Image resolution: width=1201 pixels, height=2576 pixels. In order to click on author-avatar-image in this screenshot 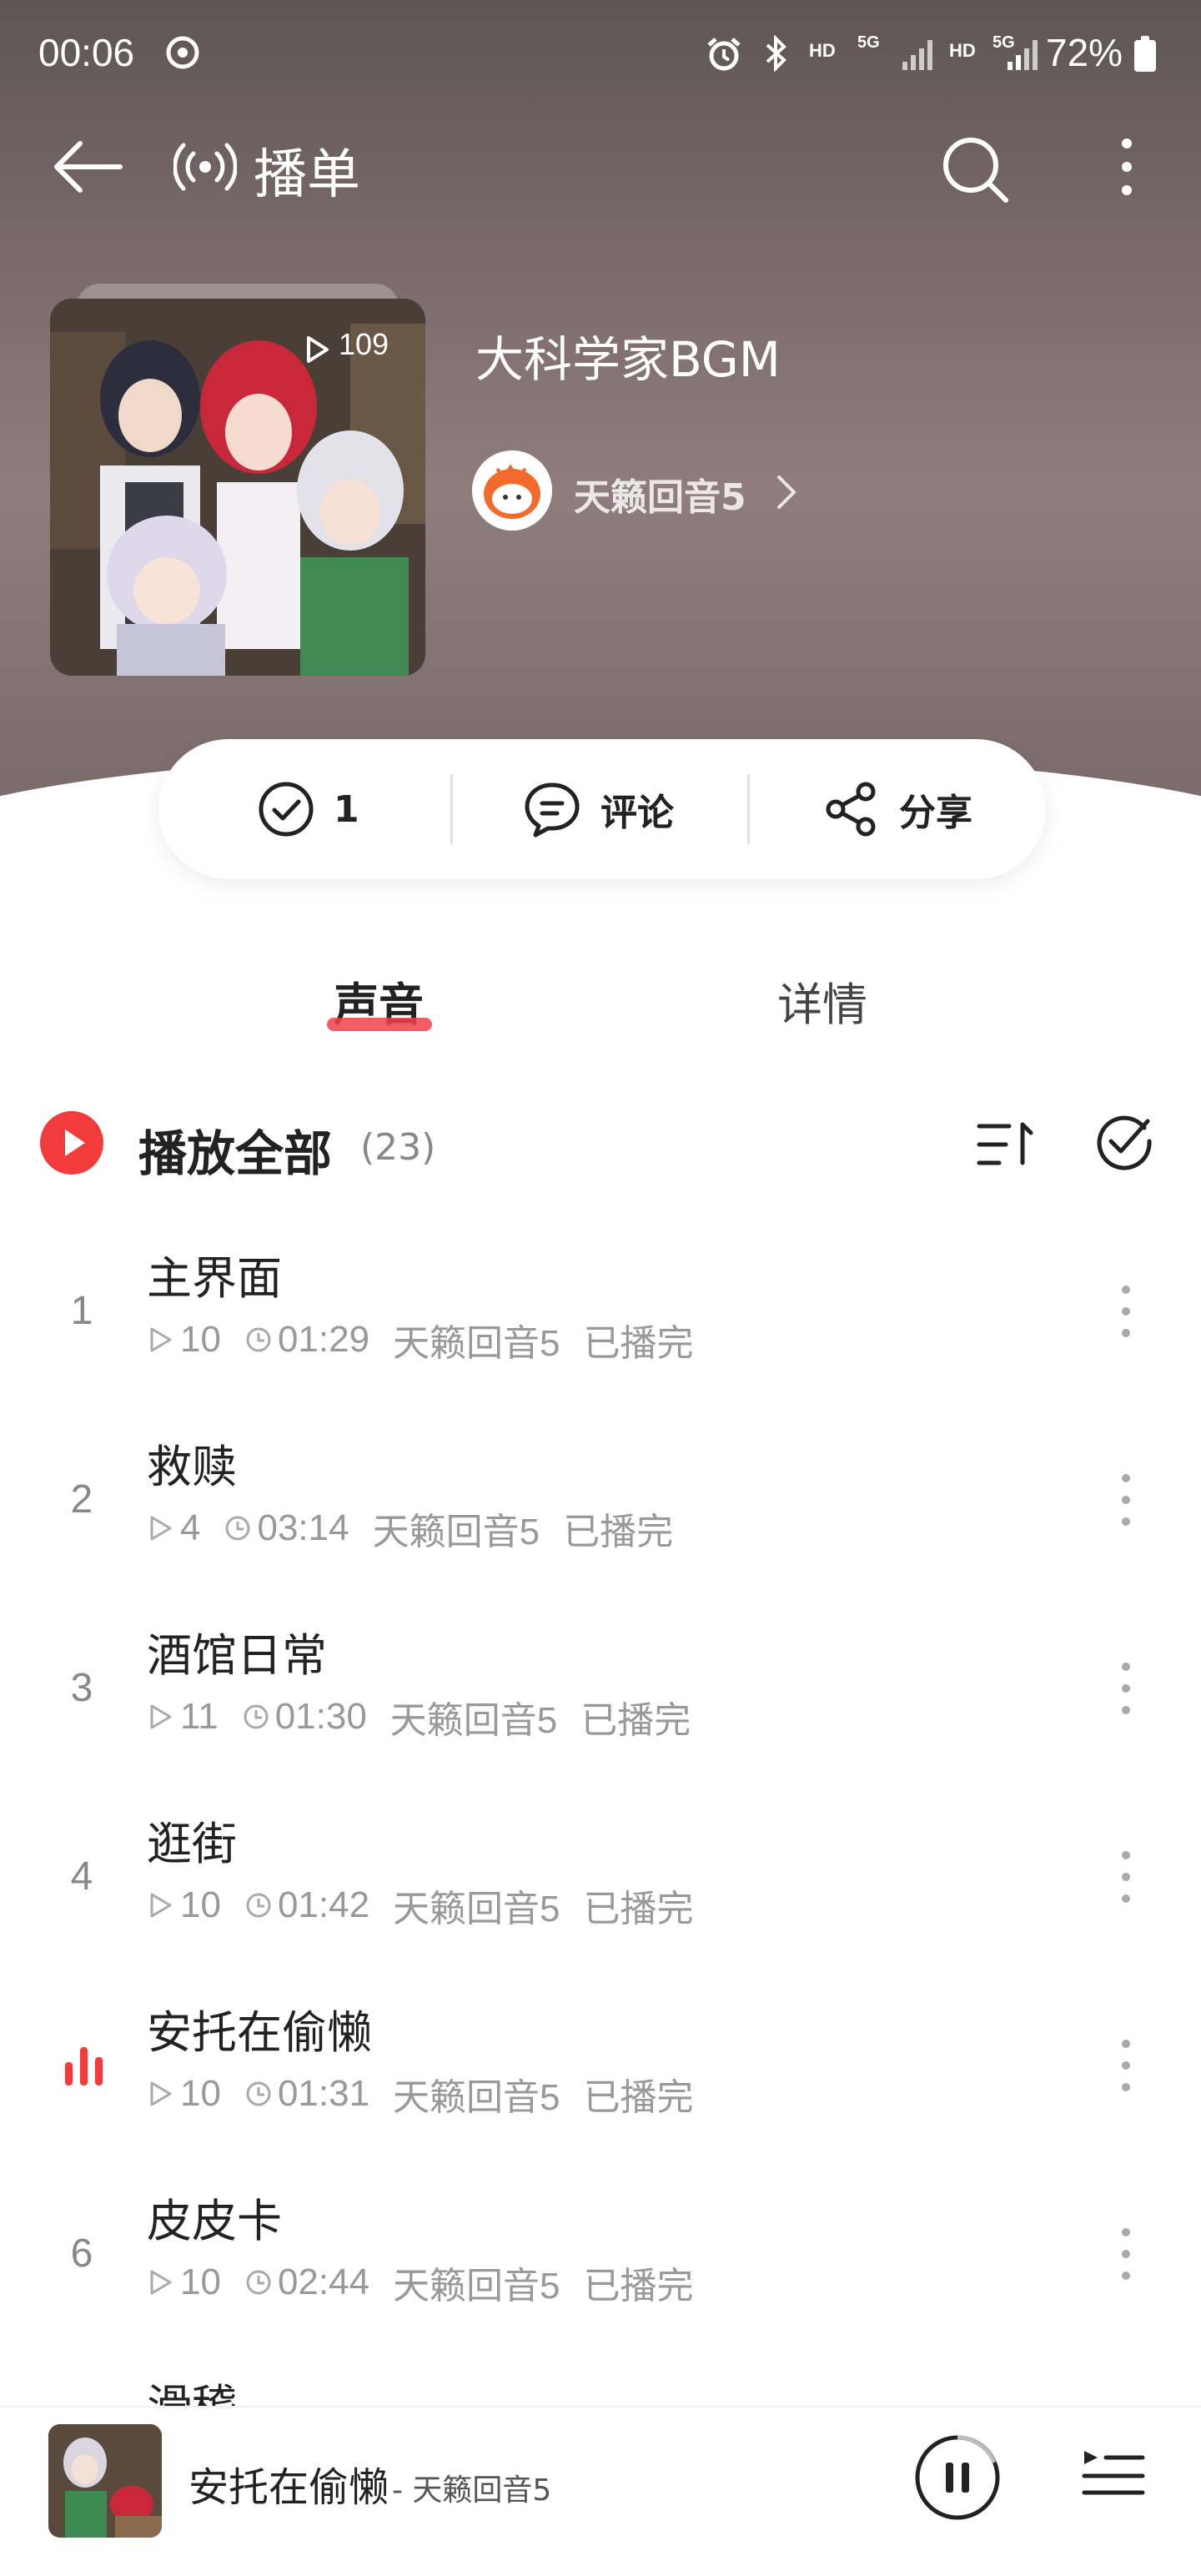, I will do `click(512, 490)`.